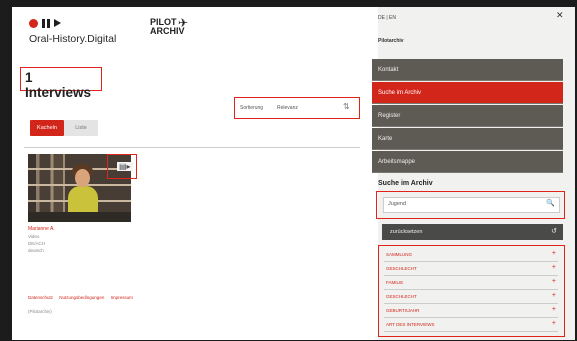 Image resolution: width=577 pixels, height=341 pixels. Describe the element at coordinates (471, 256) in the screenshot. I see `filter-row: SAMMLUNG +` at that location.